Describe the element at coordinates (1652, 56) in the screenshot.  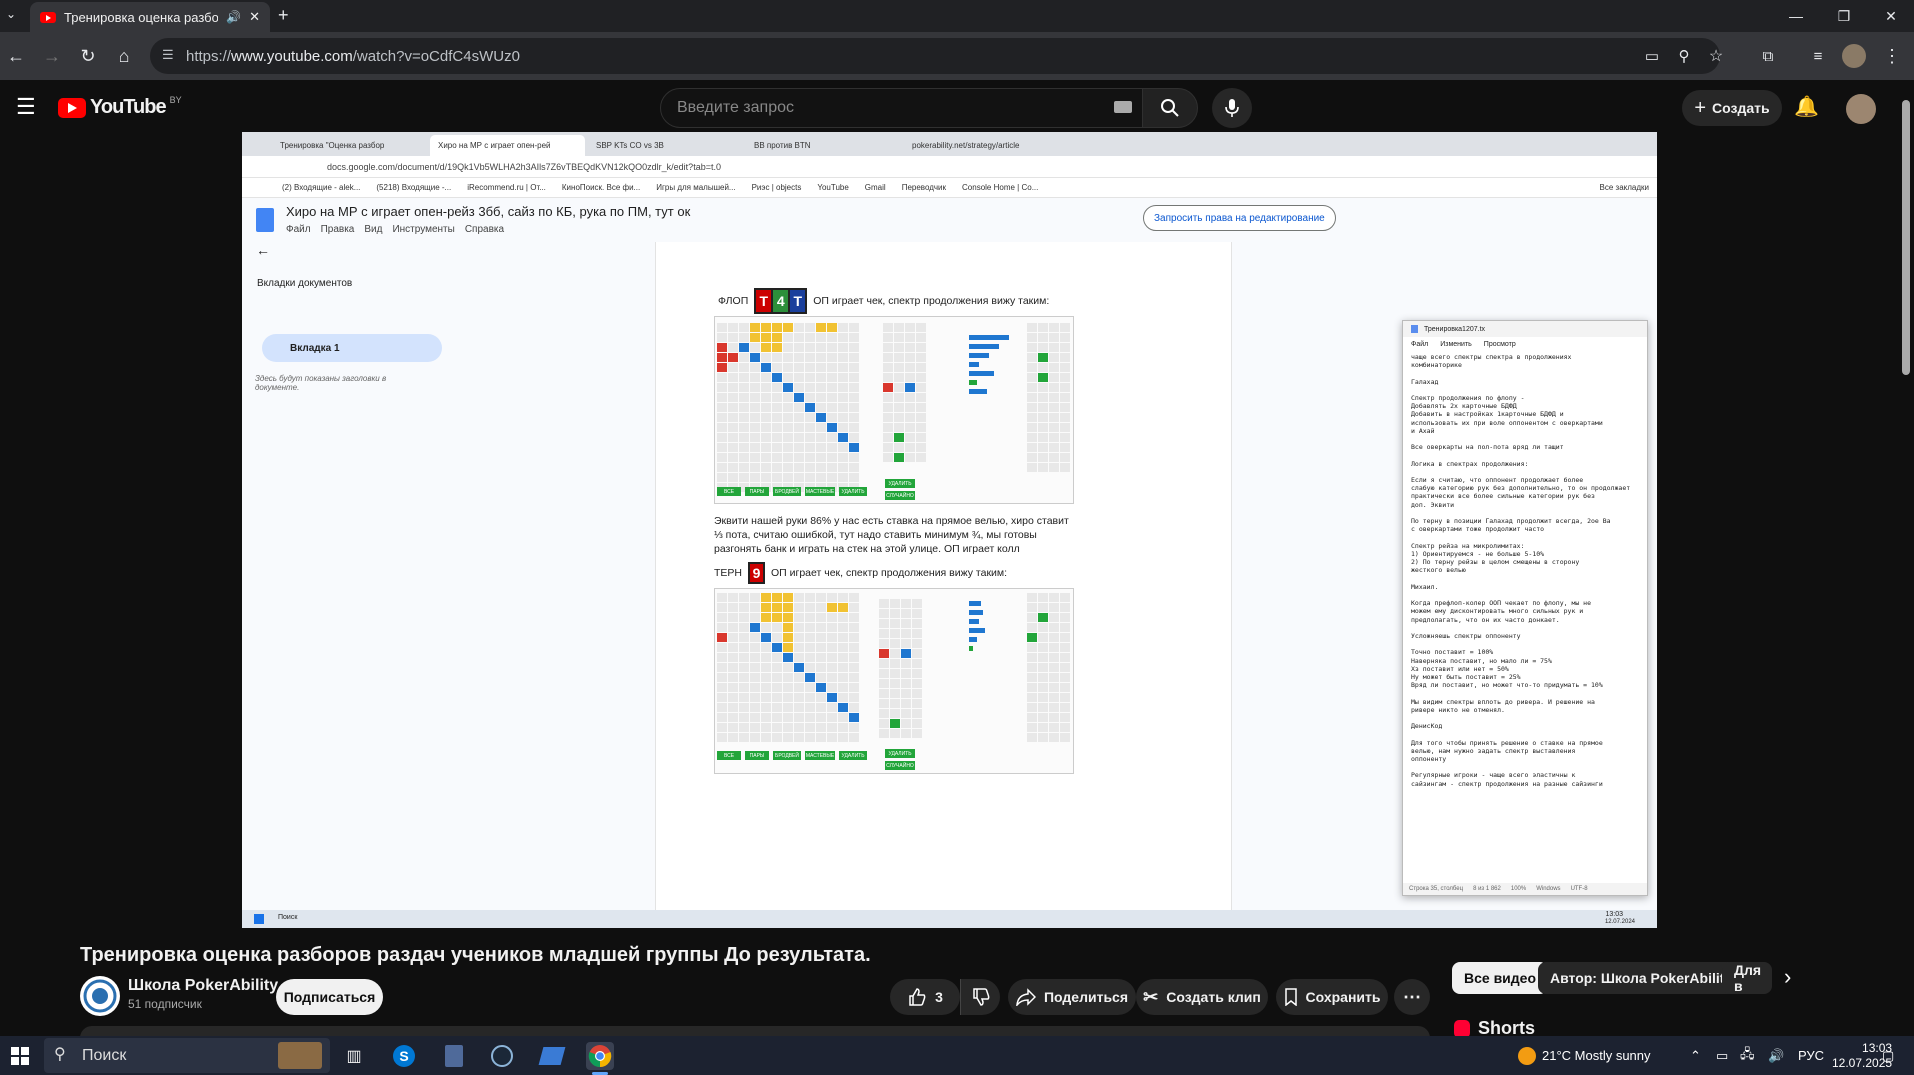
I see `install-app-icon: ▭` at that location.